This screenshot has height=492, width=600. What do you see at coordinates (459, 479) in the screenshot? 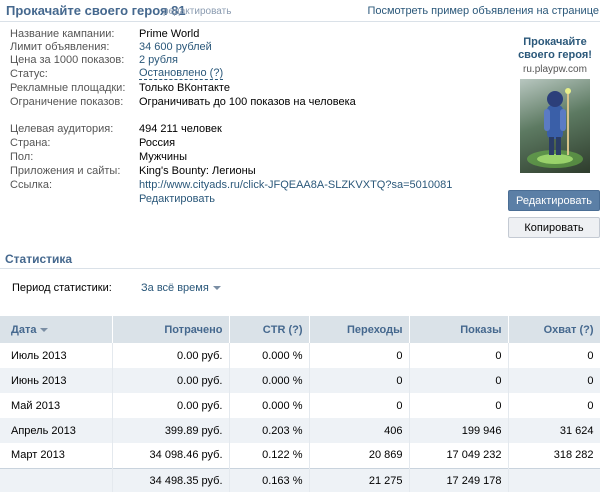
I see `cell-impressions-total: 17 249 178` at bounding box center [459, 479].